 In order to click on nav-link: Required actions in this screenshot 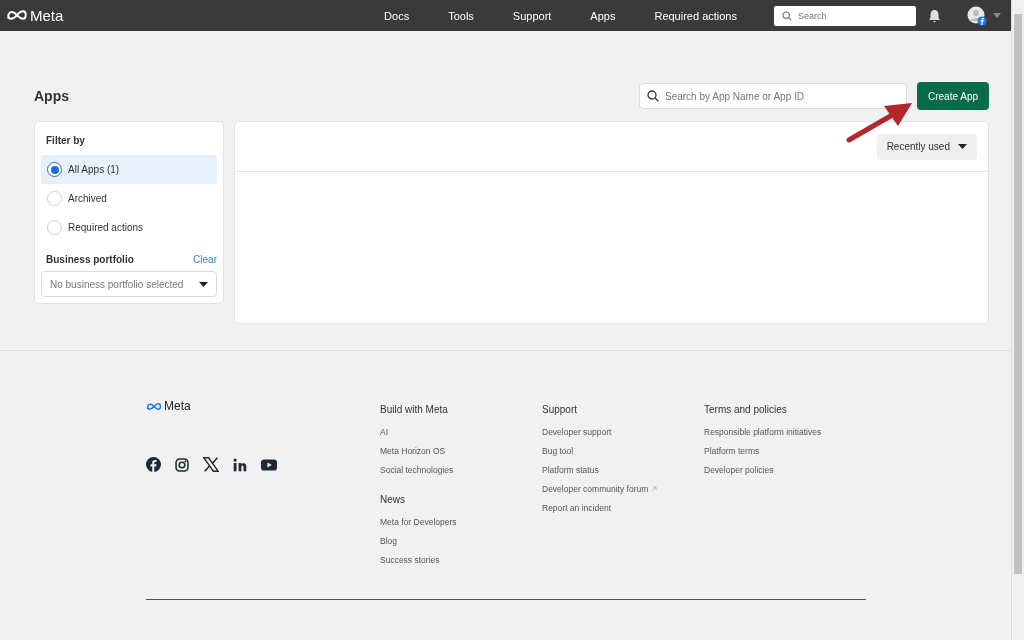, I will do `click(695, 15)`.